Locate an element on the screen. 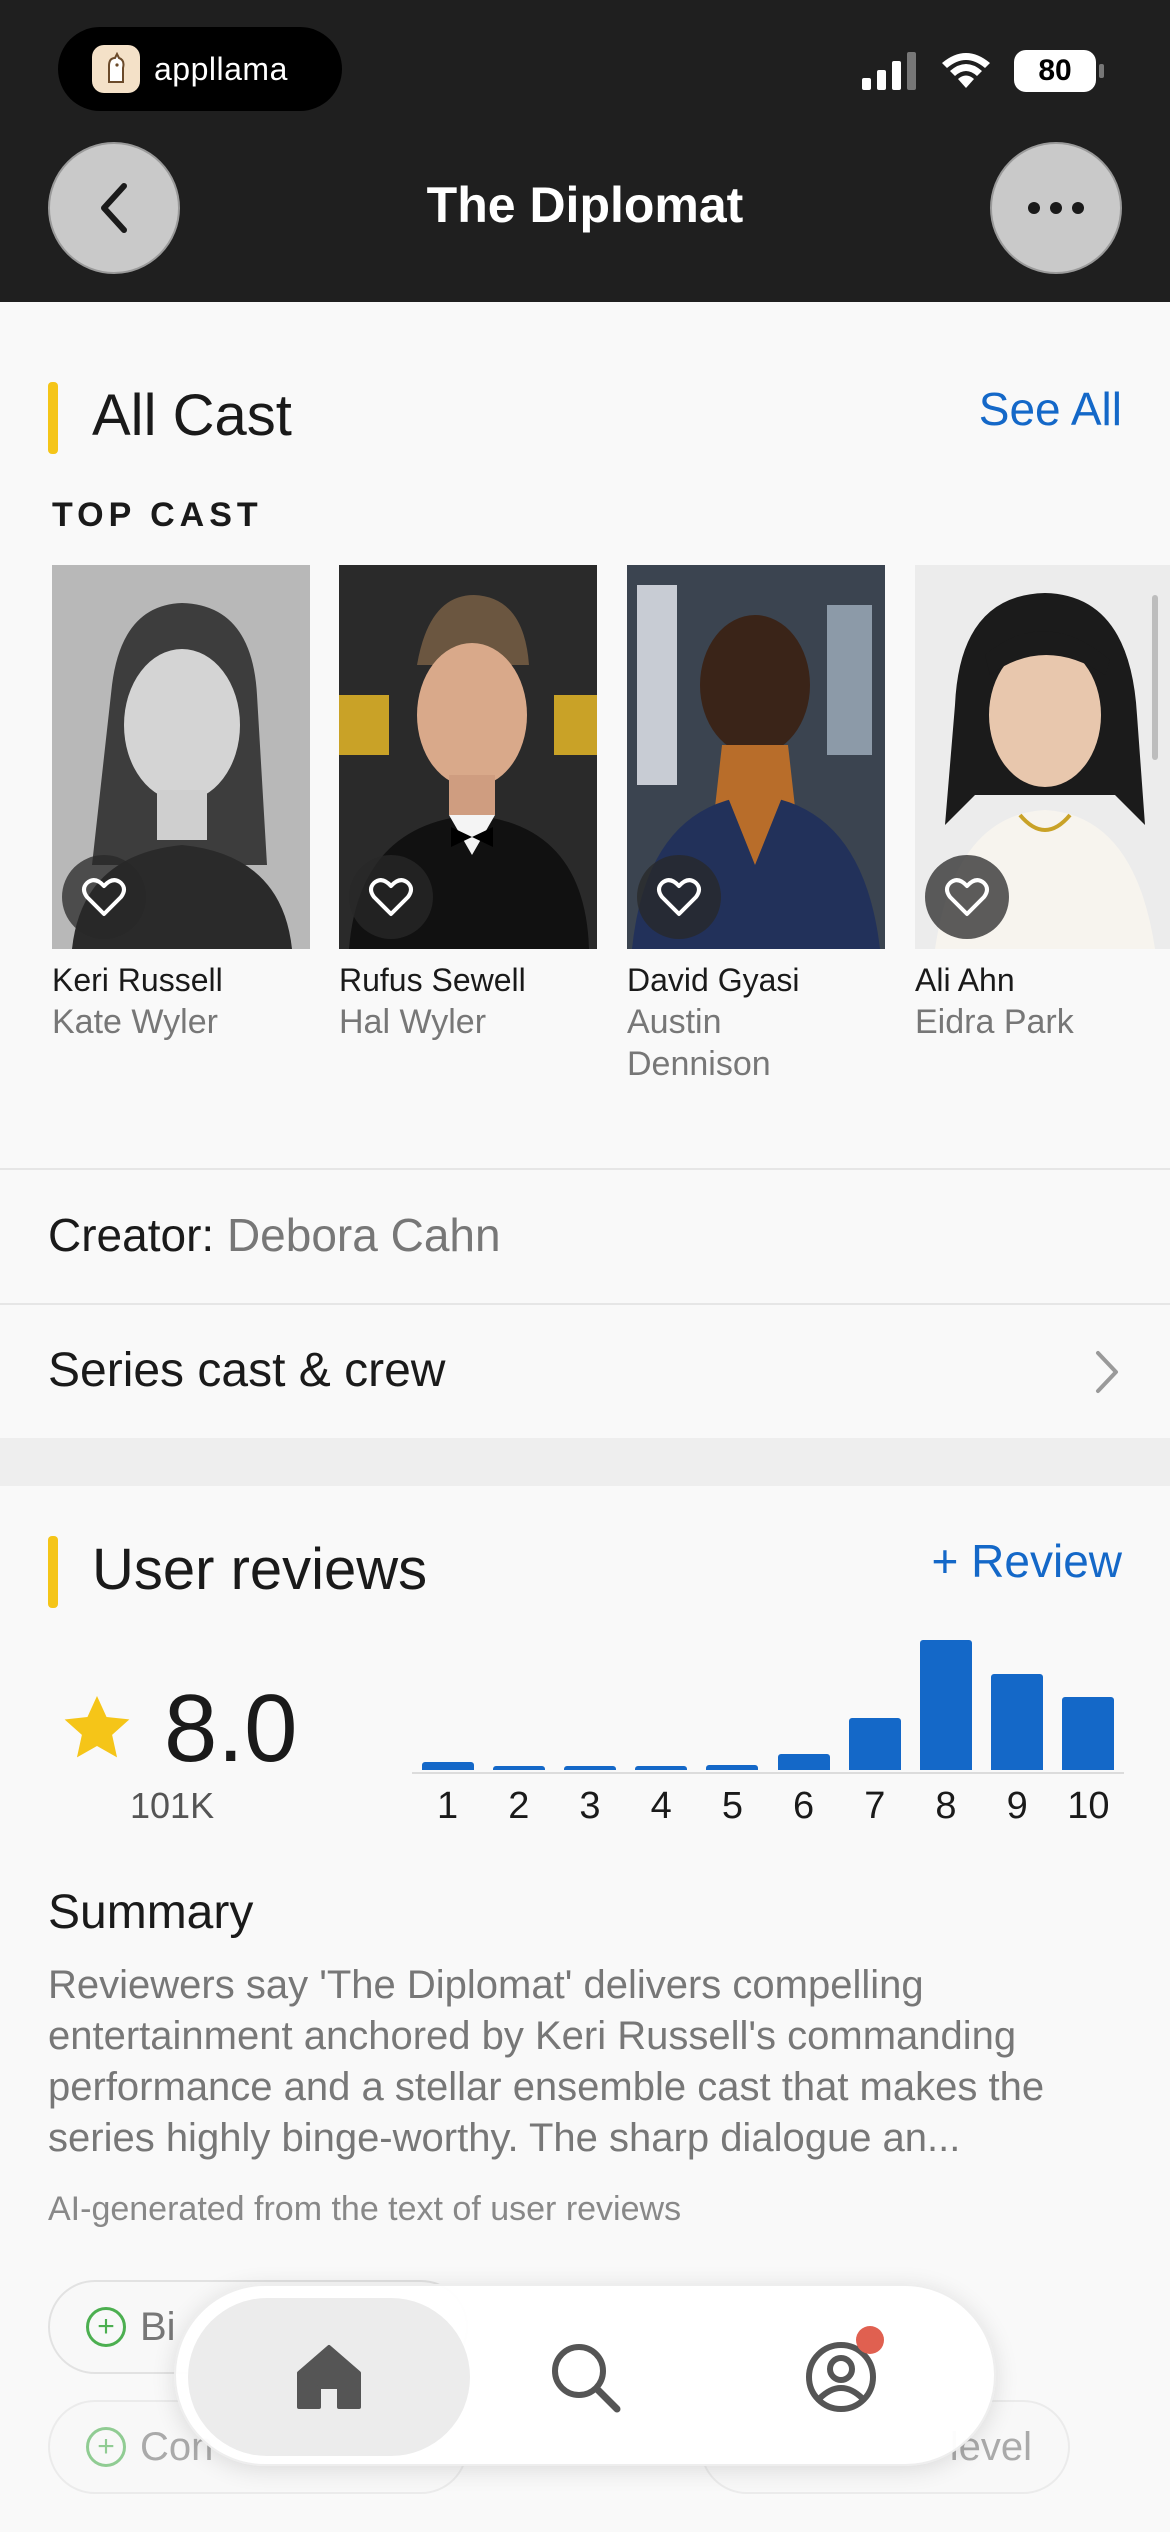 This screenshot has width=1170, height=2532. cast-card: David Gyasi Austin Dennison is located at coordinates (756, 825).